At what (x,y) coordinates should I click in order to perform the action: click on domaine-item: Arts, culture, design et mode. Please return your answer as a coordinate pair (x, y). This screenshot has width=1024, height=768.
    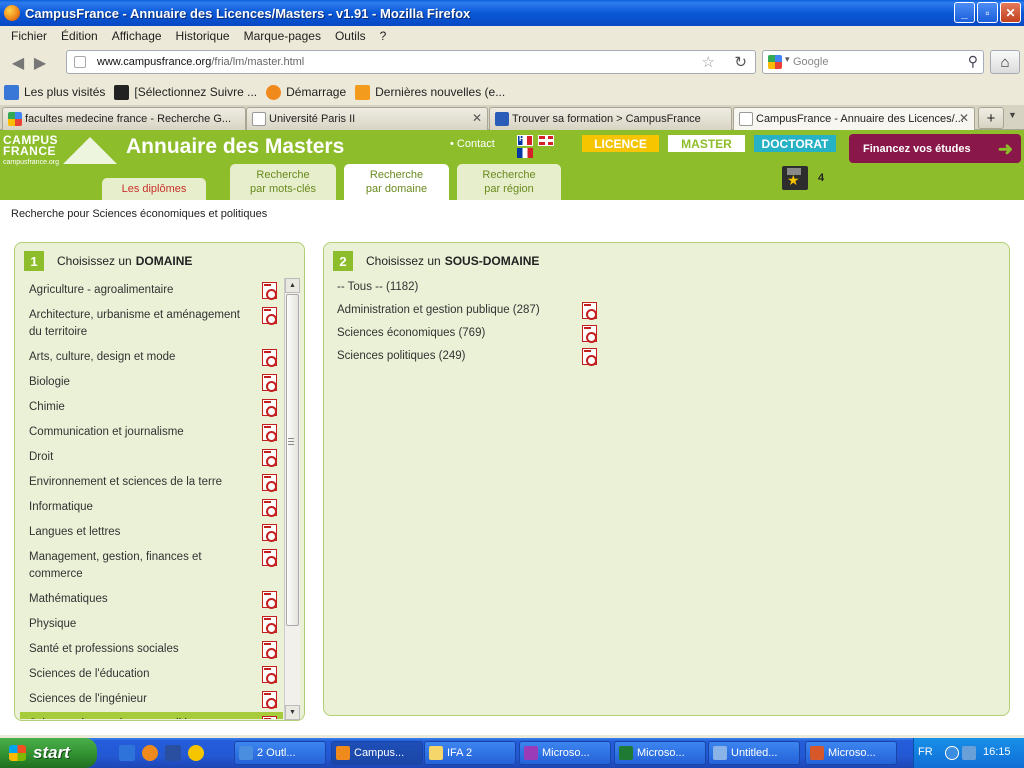
    Looking at the image, I should click on (151, 357).